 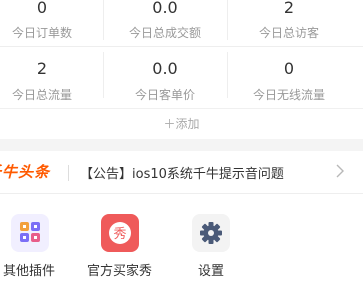 What do you see at coordinates (29, 271) in the screenshot?
I see `app-label: 其他插件` at bounding box center [29, 271].